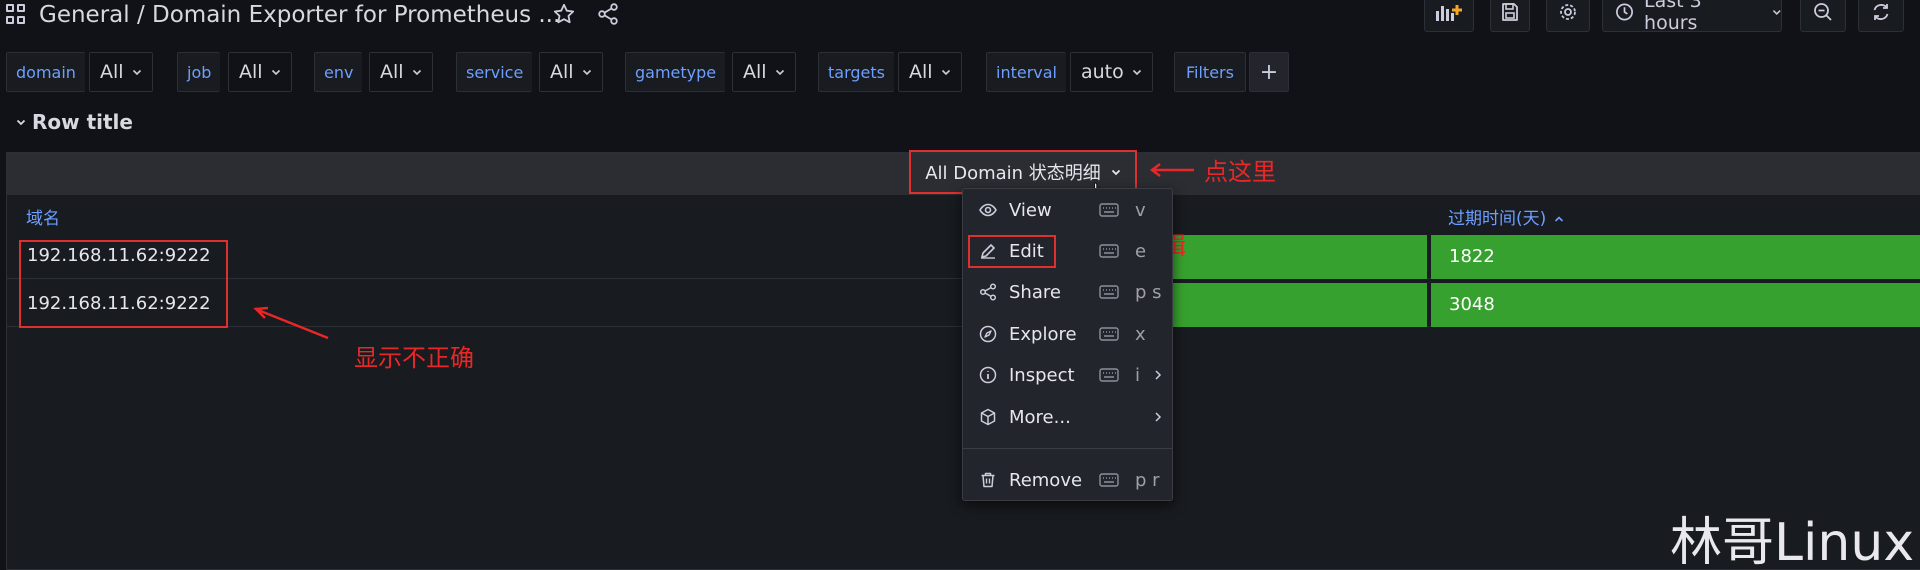 This screenshot has width=1920, height=570. What do you see at coordinates (1624, 12) in the screenshot?
I see `clock-icon` at bounding box center [1624, 12].